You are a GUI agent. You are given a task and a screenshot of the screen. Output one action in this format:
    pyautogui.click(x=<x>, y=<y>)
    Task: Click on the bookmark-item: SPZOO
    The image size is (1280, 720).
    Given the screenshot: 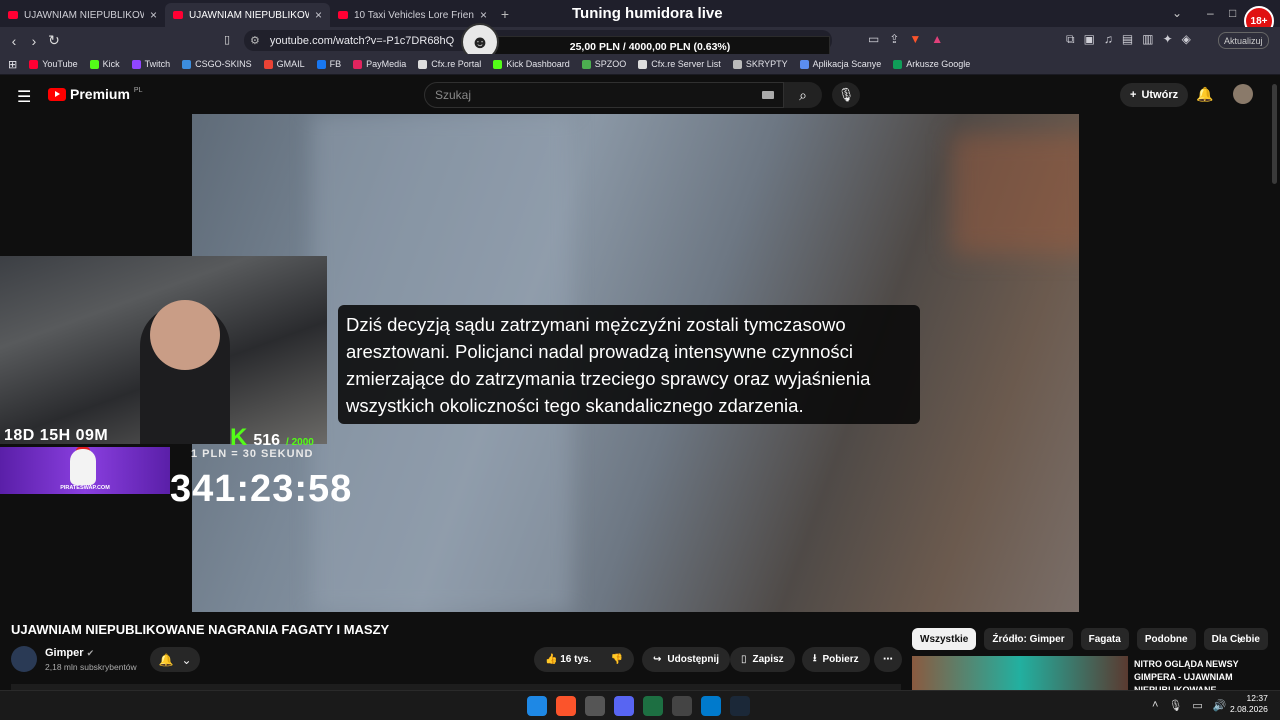 What is the action you would take?
    pyautogui.click(x=603, y=64)
    